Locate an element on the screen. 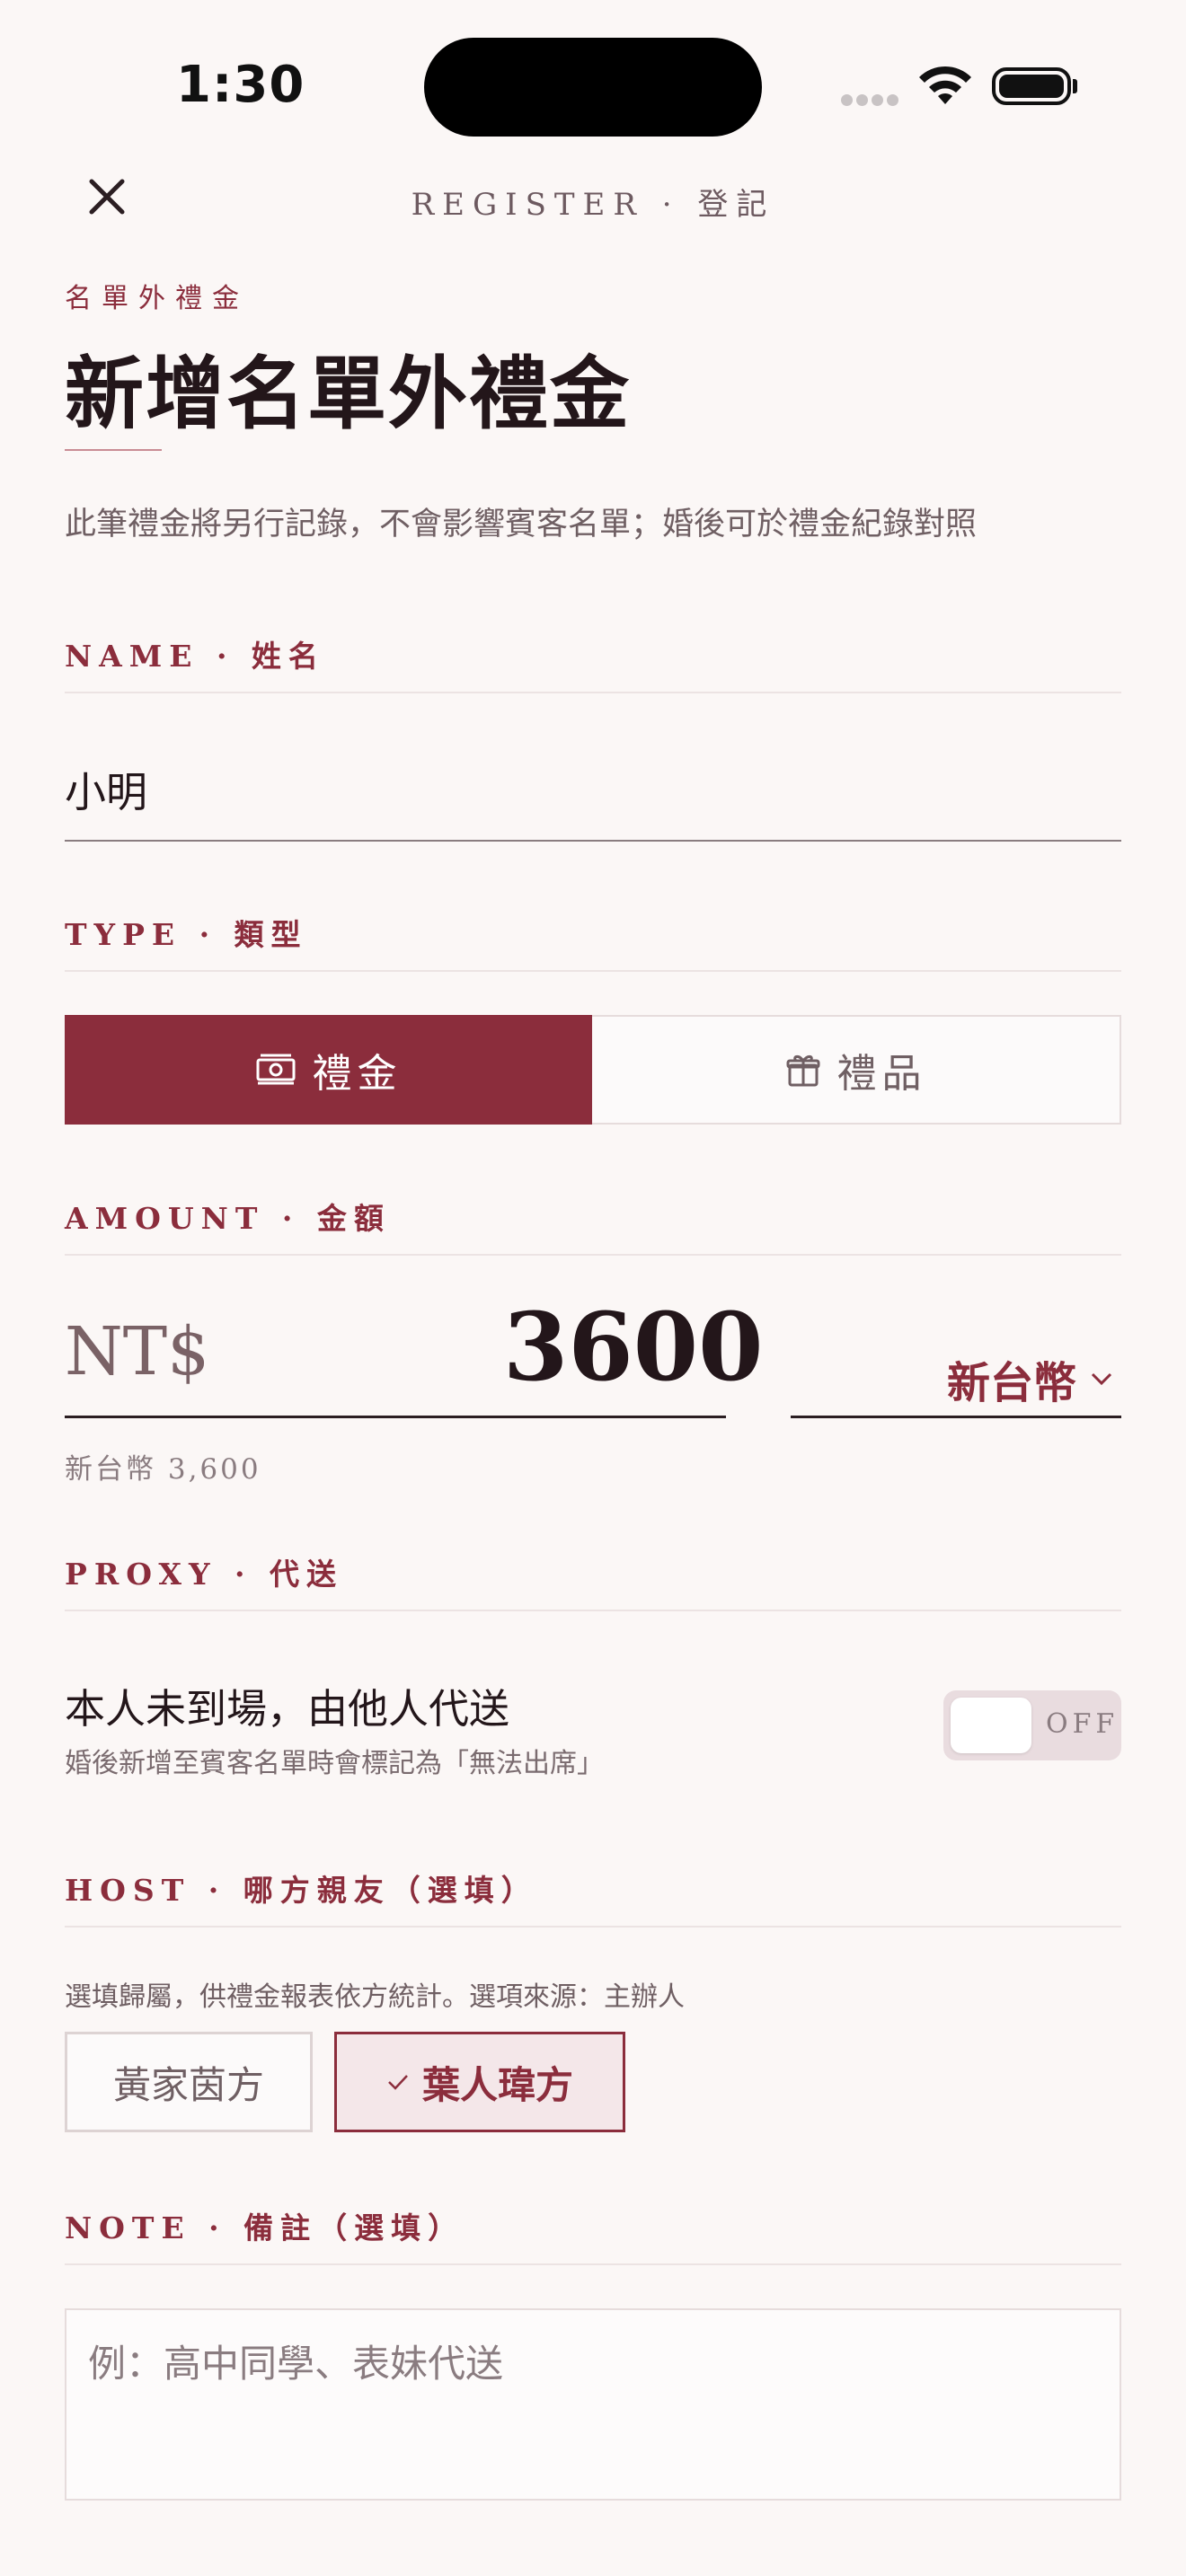  amount-helper-text: 新台幣 3,600 is located at coordinates (163, 1469).